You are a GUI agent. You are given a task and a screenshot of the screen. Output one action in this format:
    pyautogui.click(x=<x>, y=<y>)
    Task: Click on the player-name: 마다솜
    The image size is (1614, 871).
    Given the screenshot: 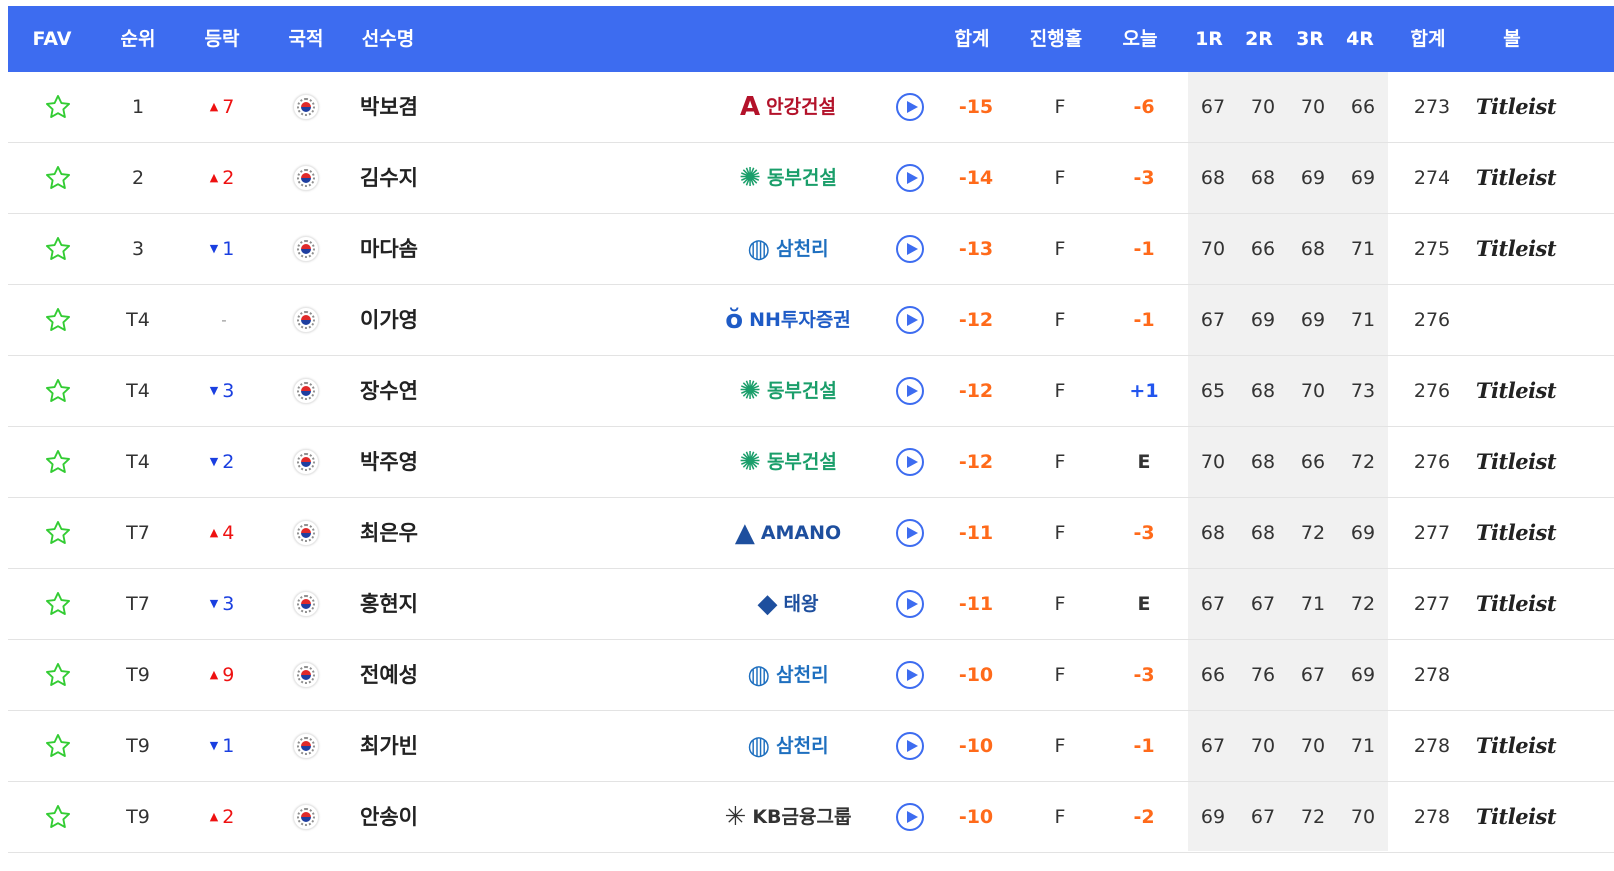 What is the action you would take?
    pyautogui.click(x=460, y=249)
    